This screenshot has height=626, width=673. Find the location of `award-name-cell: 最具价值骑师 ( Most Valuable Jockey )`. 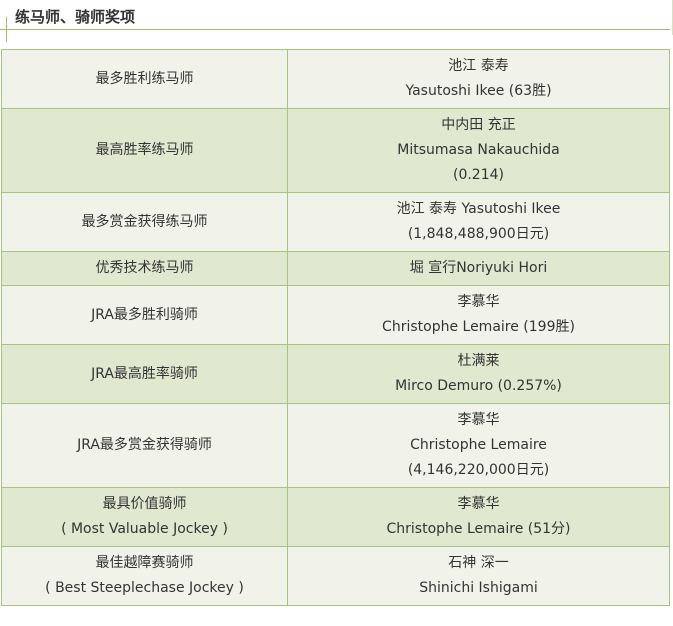

award-name-cell: 最具价值骑师 ( Most Valuable Jockey ) is located at coordinates (144, 517).